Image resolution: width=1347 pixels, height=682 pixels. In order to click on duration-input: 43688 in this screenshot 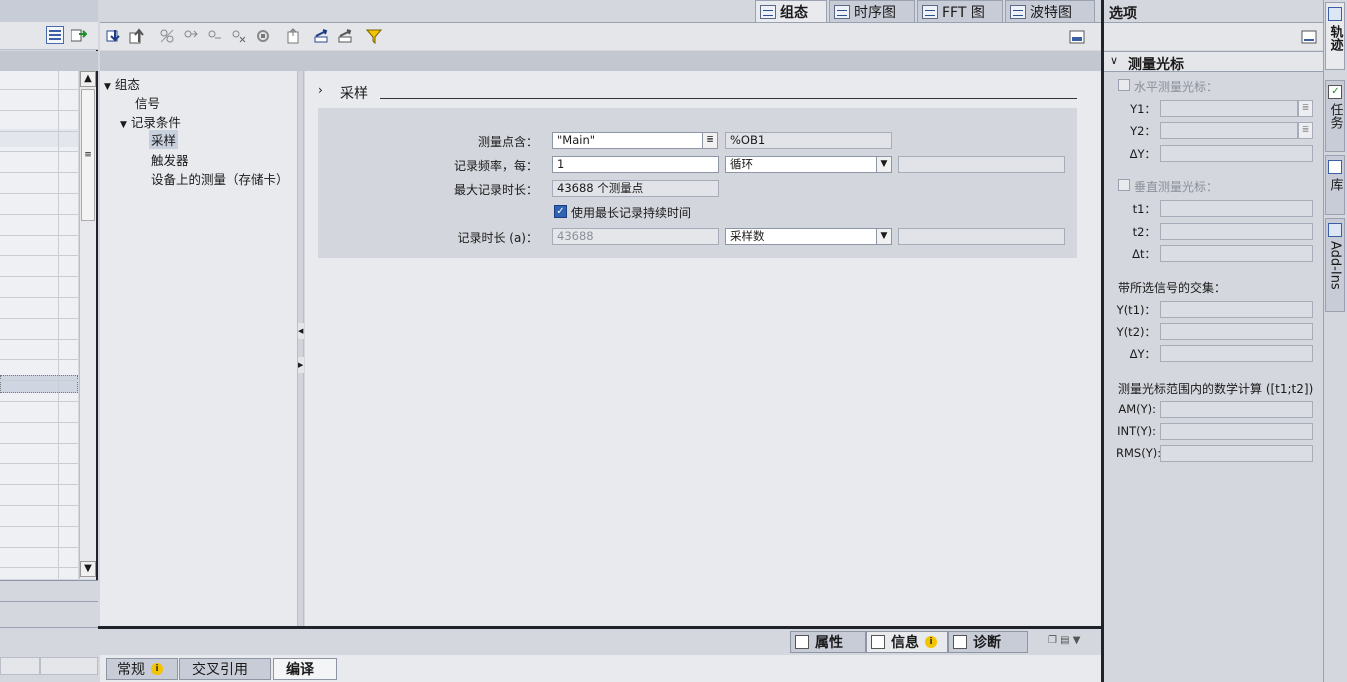, I will do `click(635, 236)`.